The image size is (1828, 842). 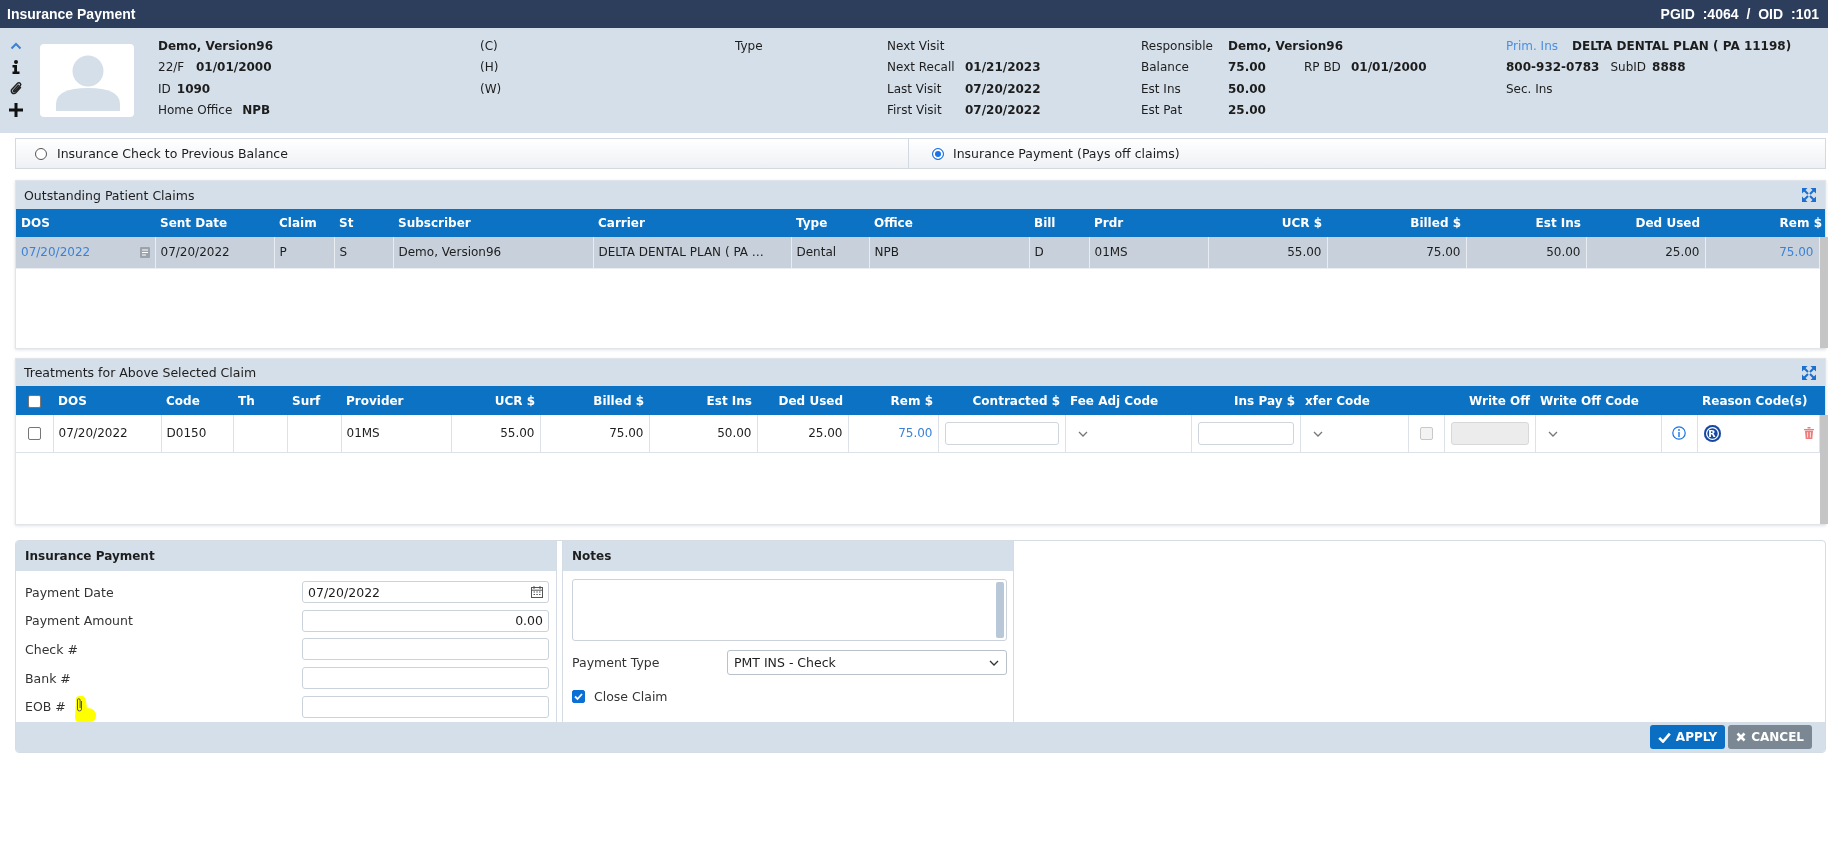 What do you see at coordinates (1148, 223) in the screenshot?
I see `column-header: Prdr` at bounding box center [1148, 223].